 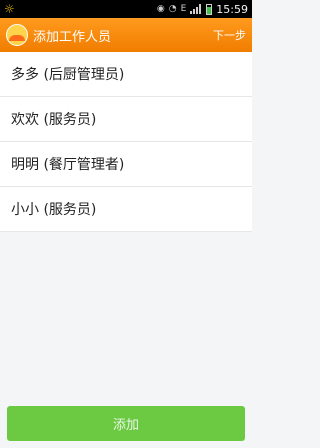 What do you see at coordinates (126, 35) in the screenshot?
I see `app-bar: 添加工作人员 下一步` at bounding box center [126, 35].